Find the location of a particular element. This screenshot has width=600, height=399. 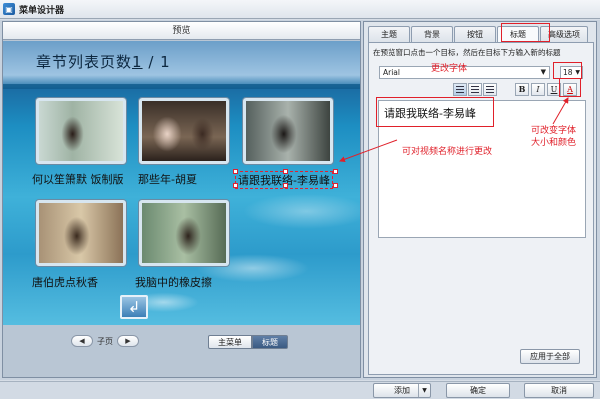

bottom-action-bar: 添加 ▼ 确定 取消 is located at coordinates (300, 390).